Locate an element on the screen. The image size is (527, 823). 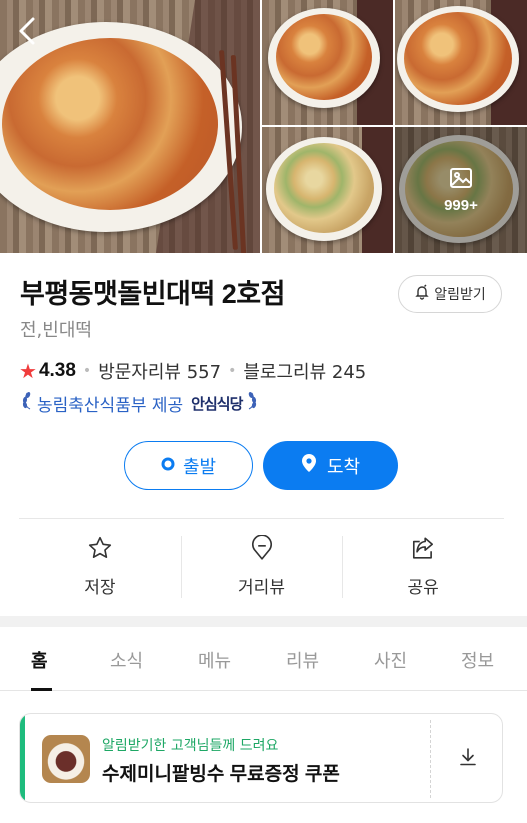
laurel-left-icon is located at coordinates (26, 403).